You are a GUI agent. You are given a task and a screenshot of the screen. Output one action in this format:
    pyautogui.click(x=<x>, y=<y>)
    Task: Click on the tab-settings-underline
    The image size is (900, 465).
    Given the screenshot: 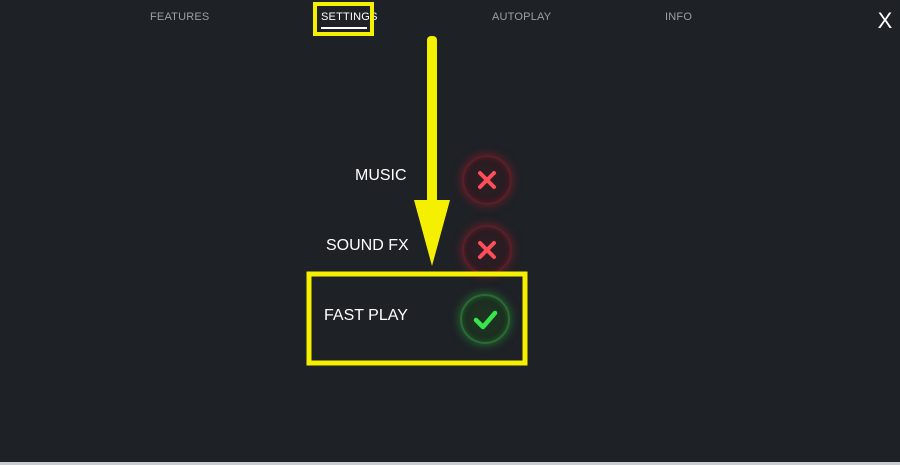 What is the action you would take?
    pyautogui.click(x=344, y=28)
    